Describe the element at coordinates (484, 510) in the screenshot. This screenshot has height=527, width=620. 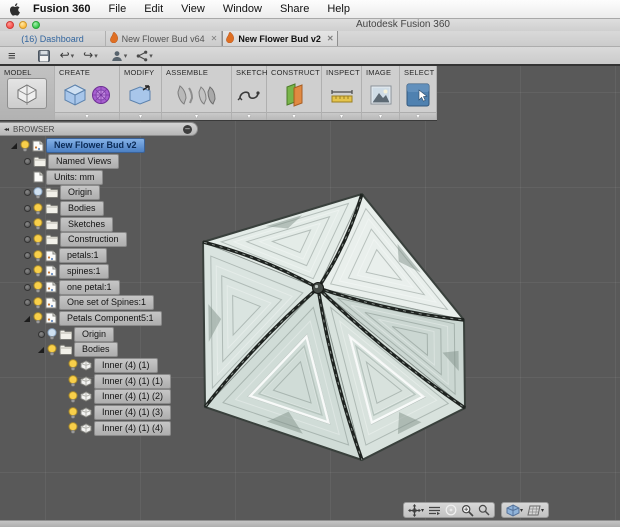
I see `zoom-button` at that location.